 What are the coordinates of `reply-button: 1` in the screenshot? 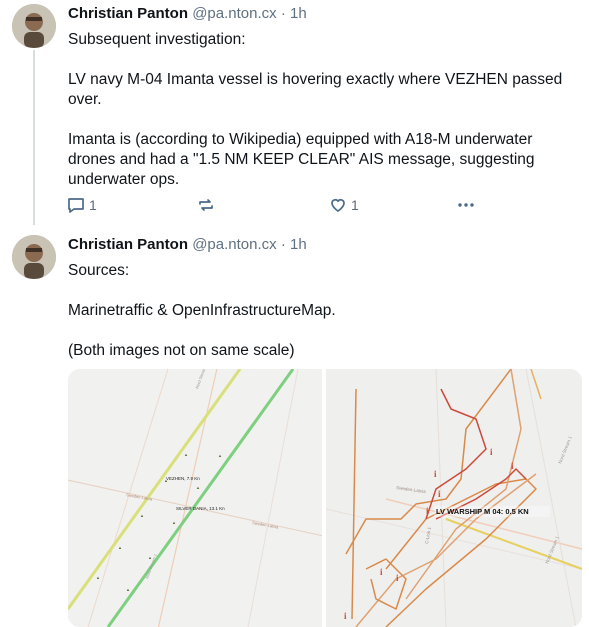 It's located at (81, 205).